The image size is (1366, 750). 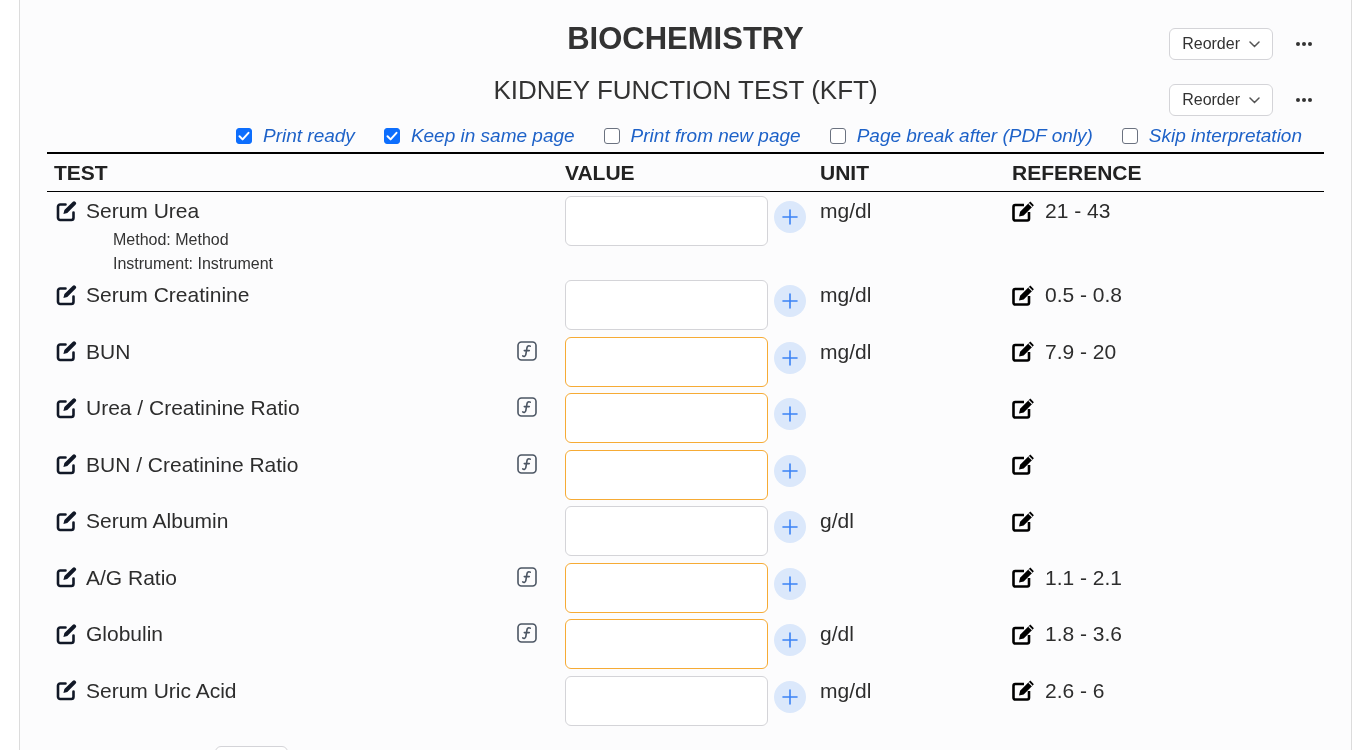 I want to click on test-detail: Method, so click(x=171, y=240).